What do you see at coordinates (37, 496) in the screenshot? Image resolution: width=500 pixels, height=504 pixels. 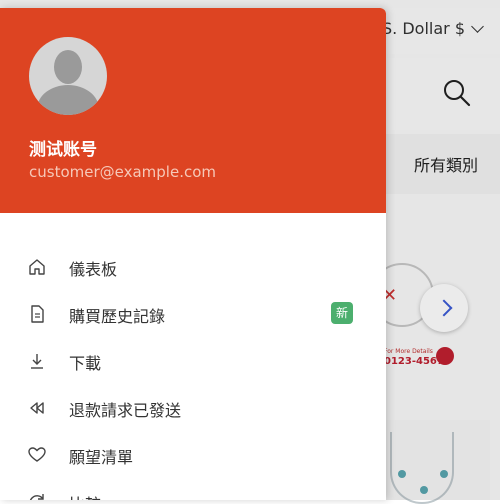 I see `refresh-icon` at bounding box center [37, 496].